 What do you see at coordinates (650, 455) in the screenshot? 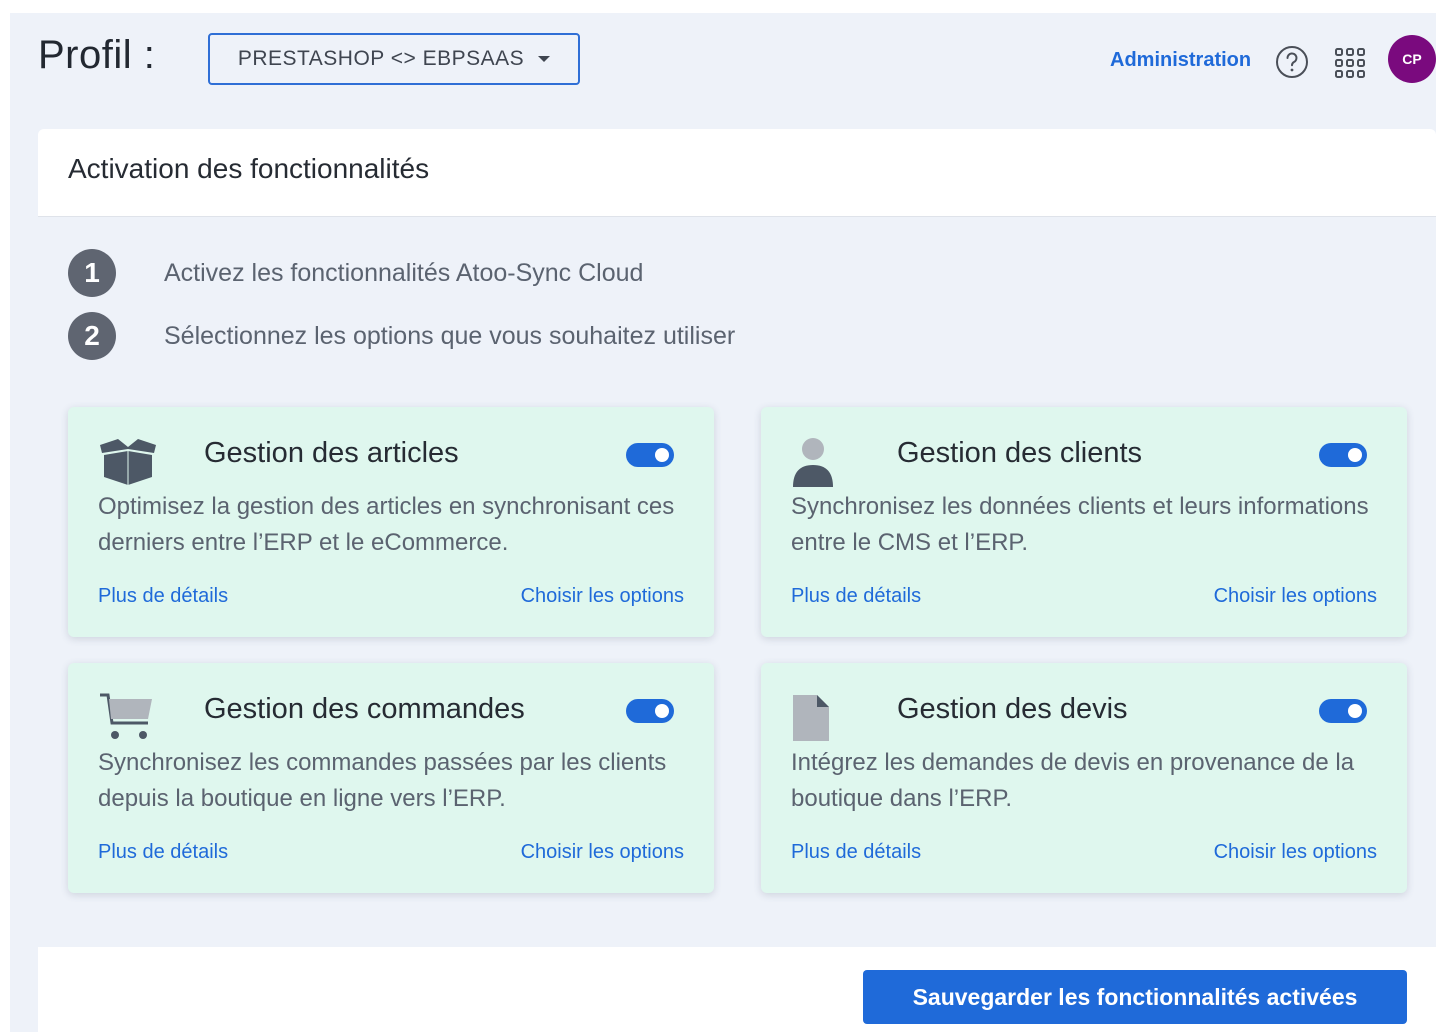
I see `articles-toggle` at bounding box center [650, 455].